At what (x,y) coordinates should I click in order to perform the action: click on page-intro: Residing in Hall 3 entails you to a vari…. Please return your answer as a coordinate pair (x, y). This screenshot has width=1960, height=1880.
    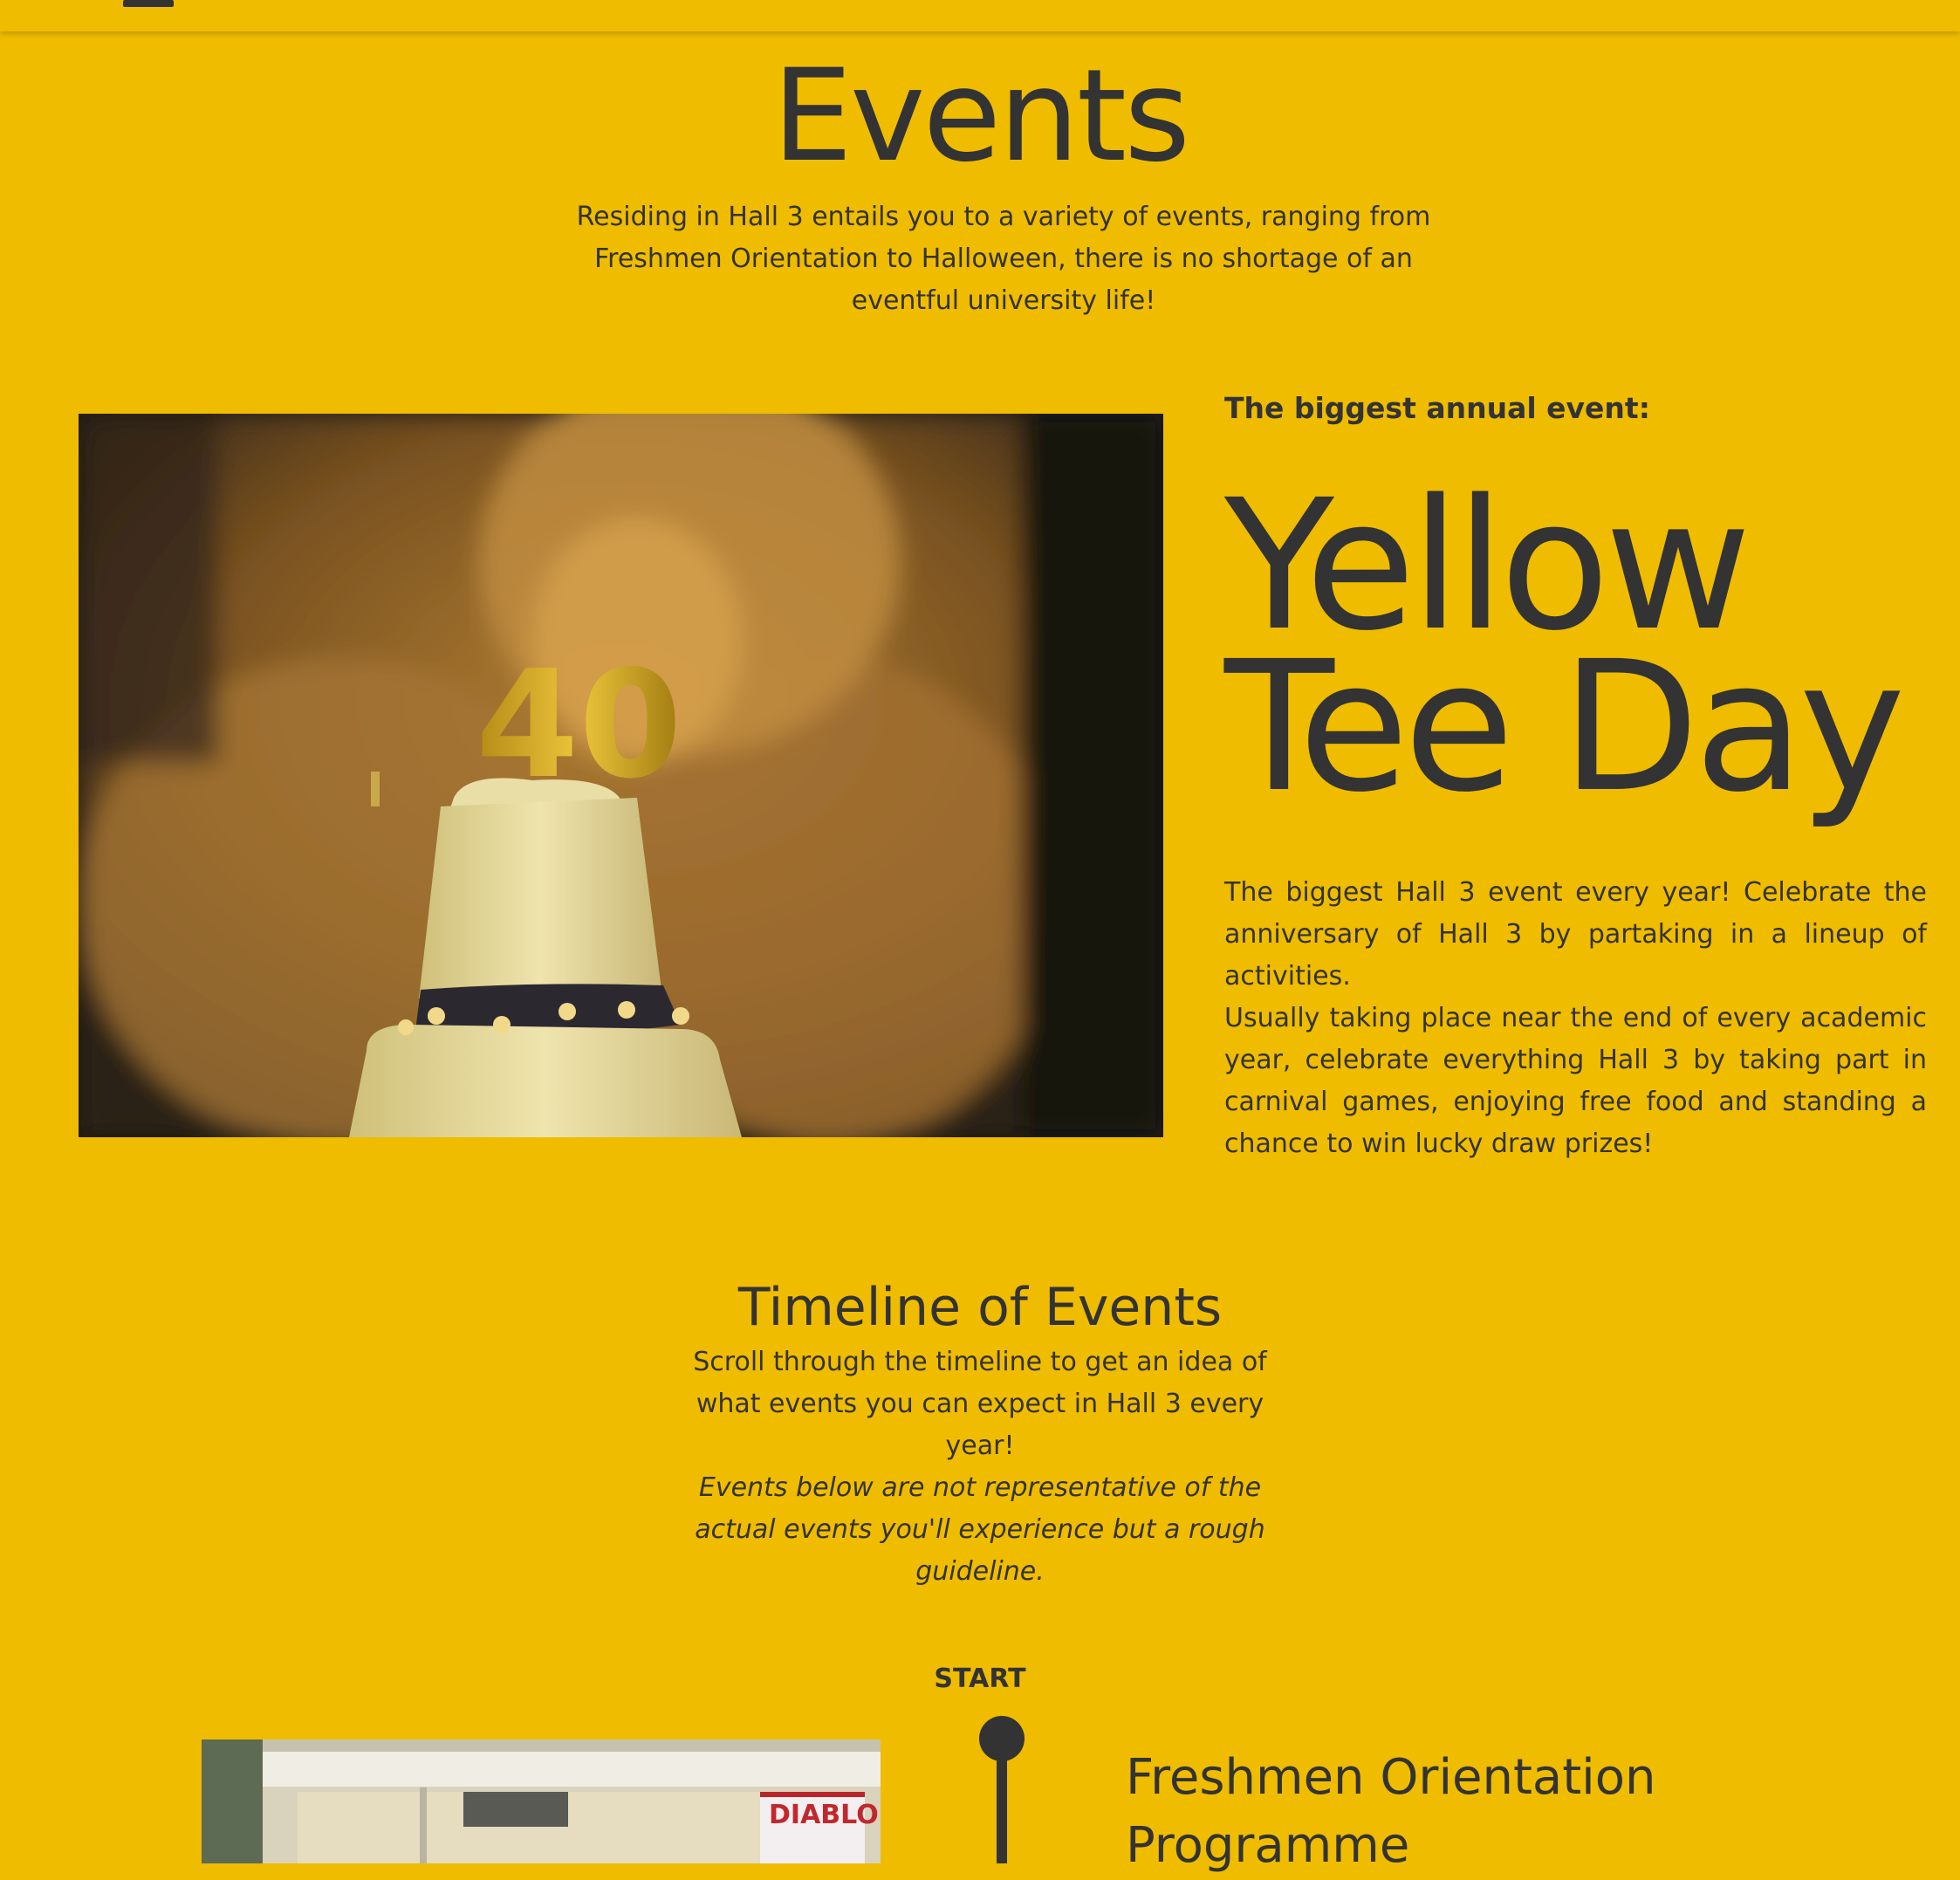
    Looking at the image, I should click on (1004, 259).